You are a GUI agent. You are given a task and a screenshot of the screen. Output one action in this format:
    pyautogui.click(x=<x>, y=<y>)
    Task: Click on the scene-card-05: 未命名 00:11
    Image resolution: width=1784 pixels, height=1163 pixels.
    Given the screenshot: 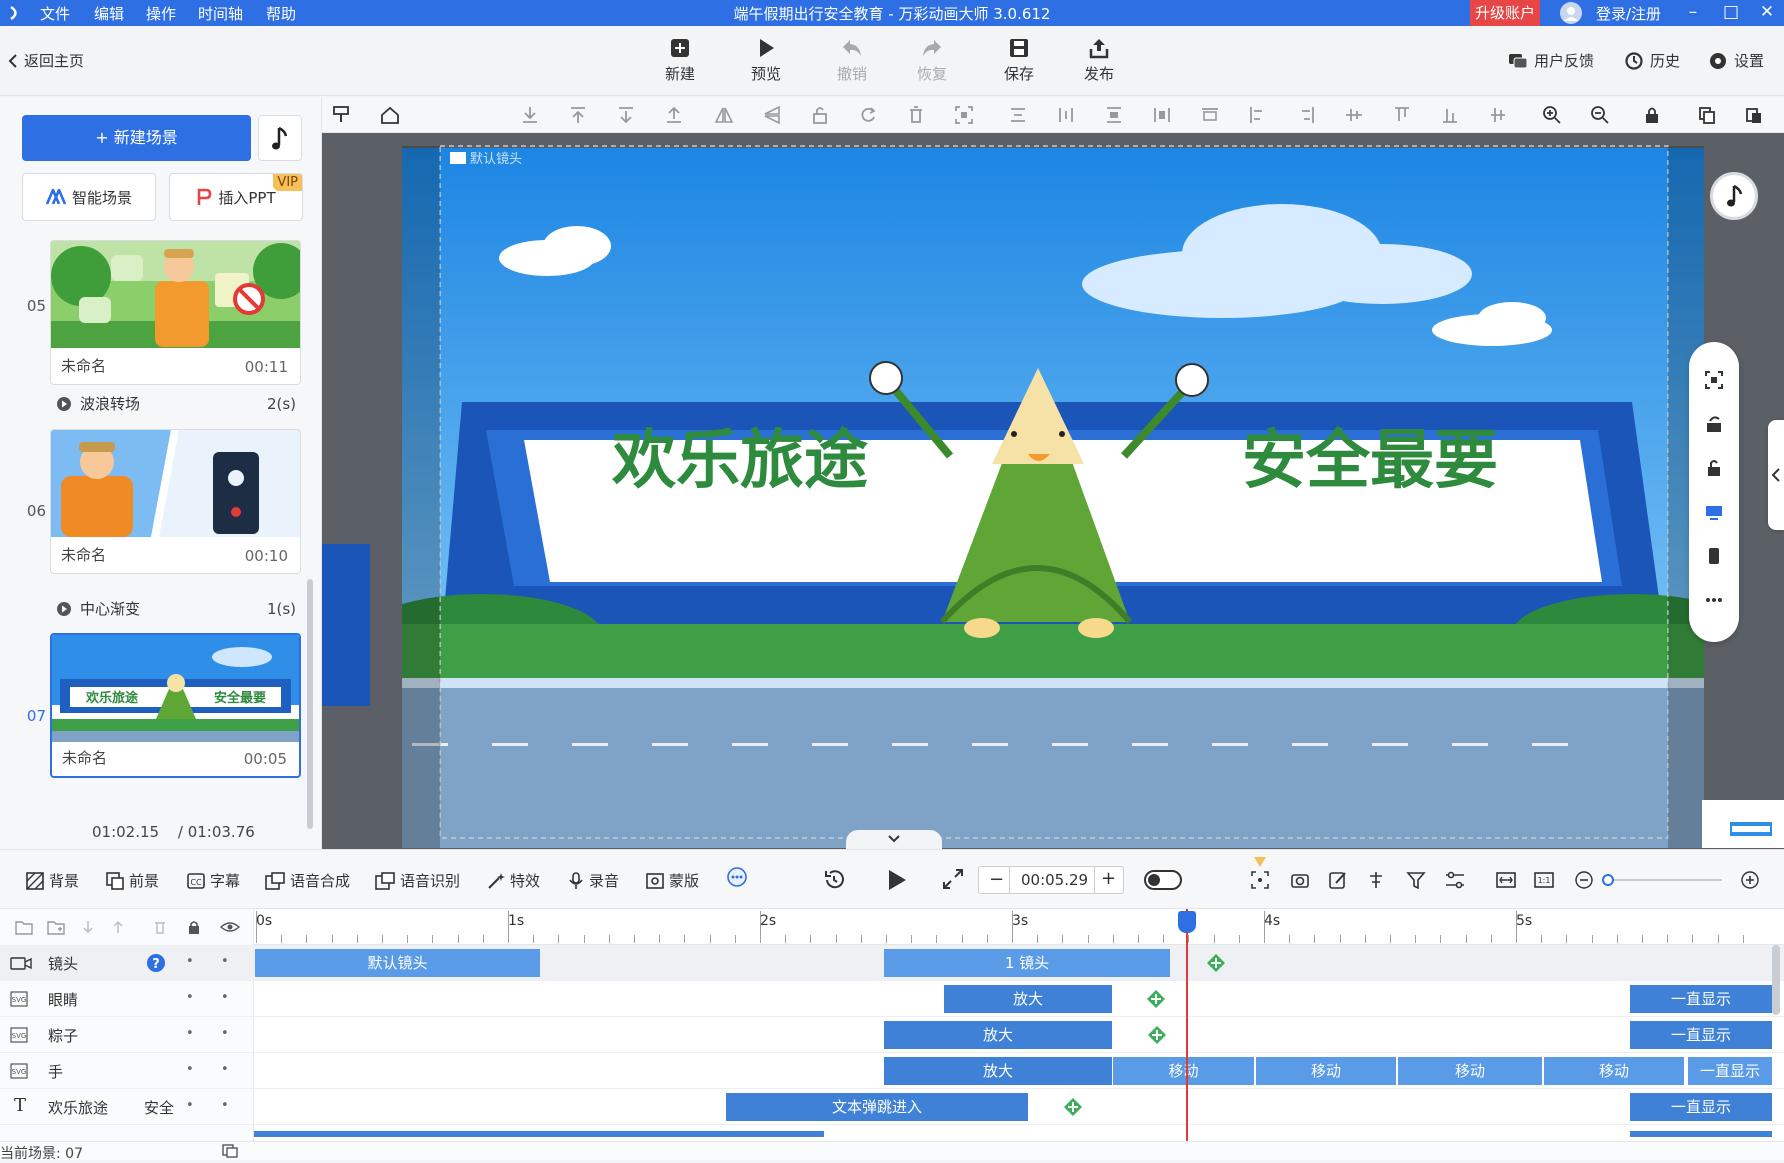 What is the action you would take?
    pyautogui.click(x=175, y=312)
    